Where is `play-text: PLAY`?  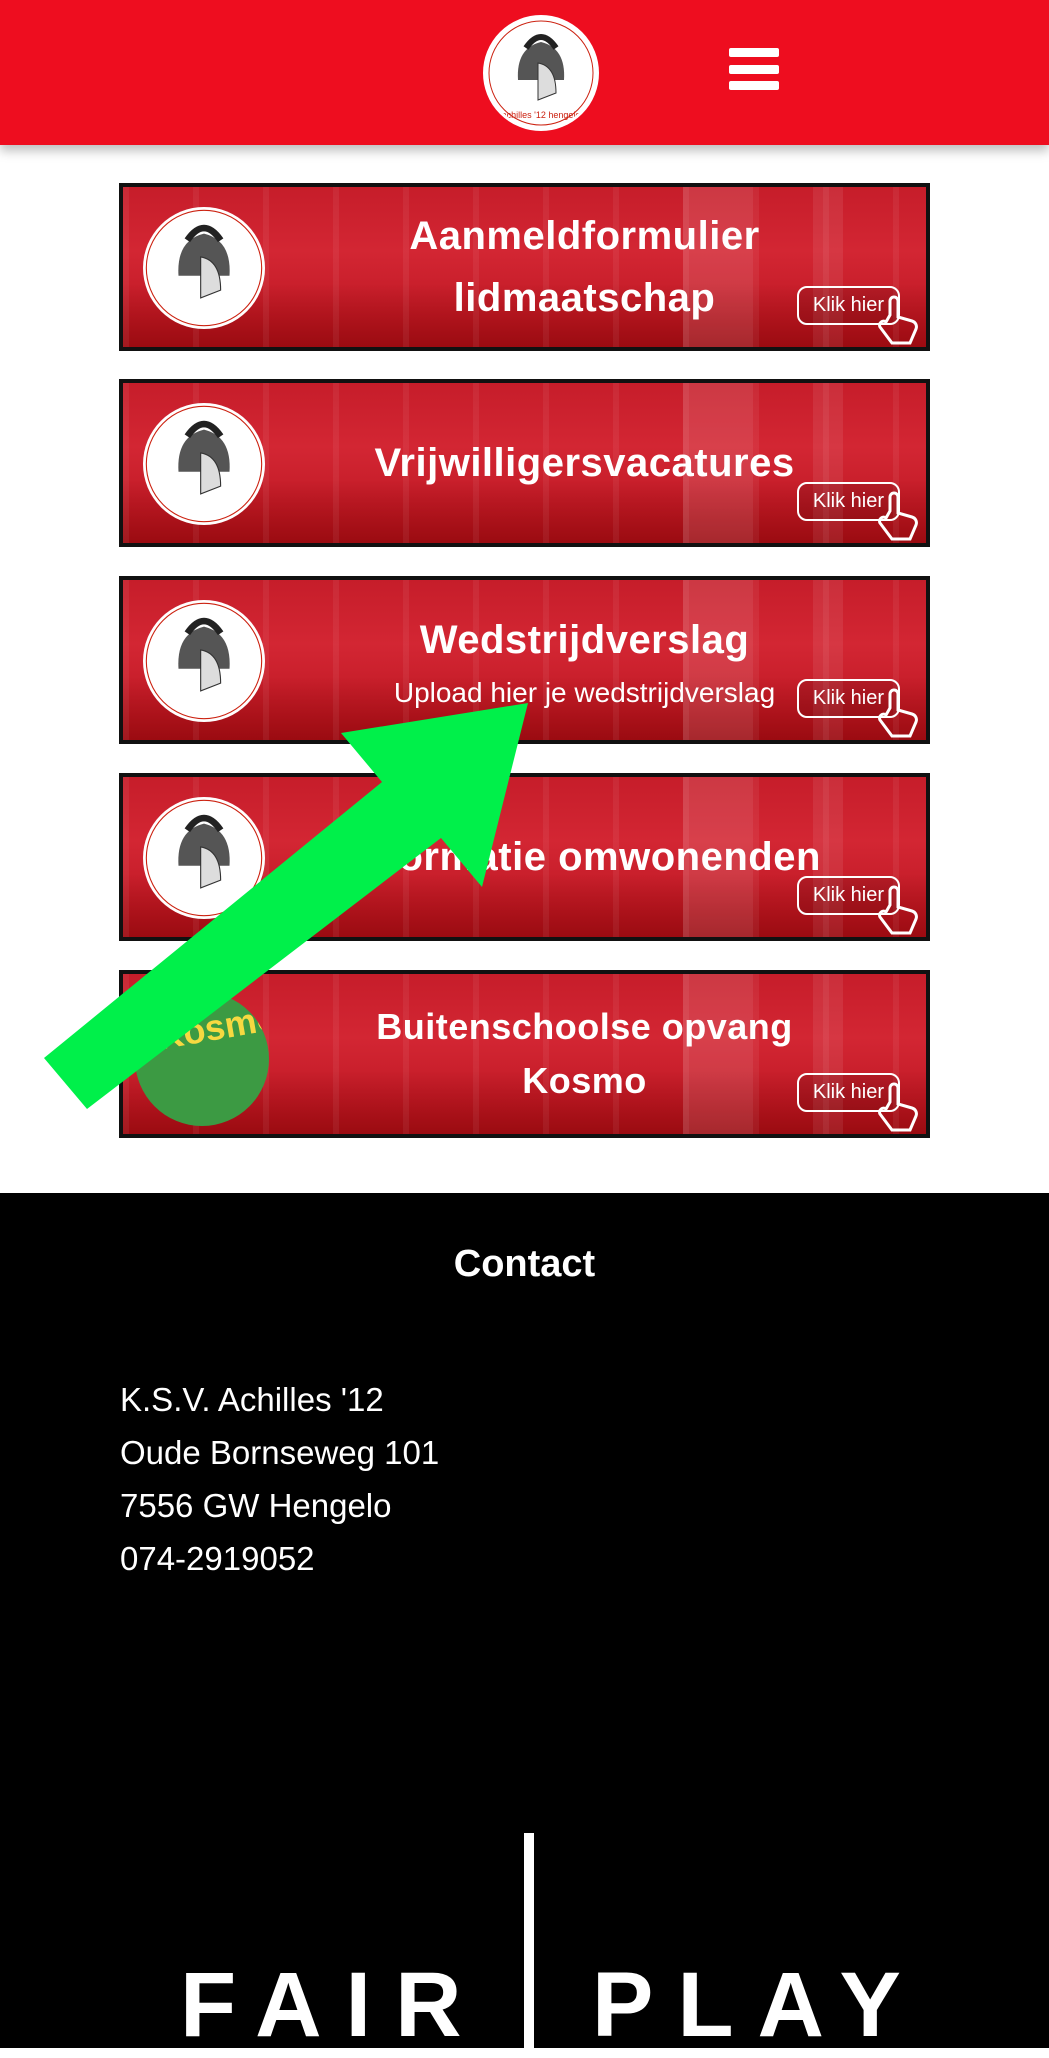 play-text: PLAY is located at coordinates (758, 2005).